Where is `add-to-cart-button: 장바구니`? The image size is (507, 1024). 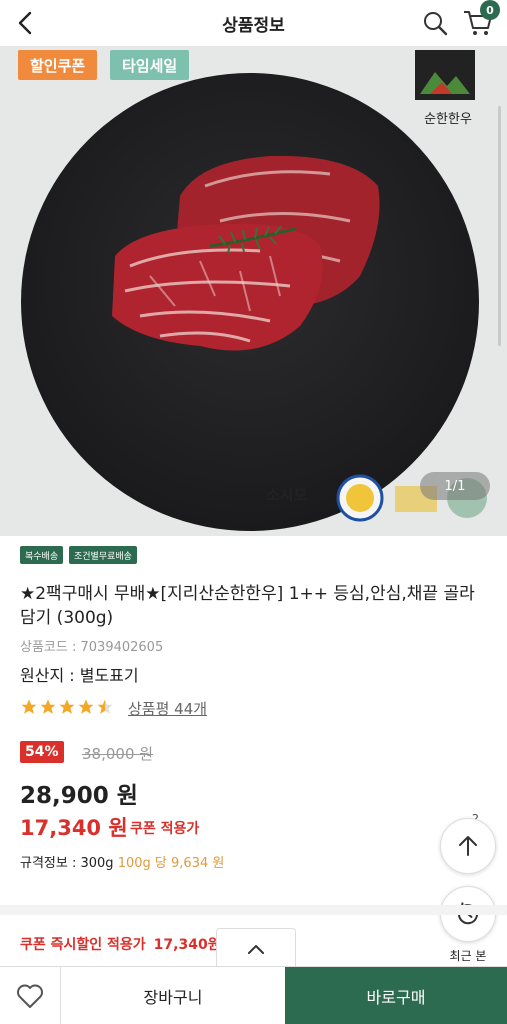 add-to-cart-button: 장바구니 is located at coordinates (172, 995).